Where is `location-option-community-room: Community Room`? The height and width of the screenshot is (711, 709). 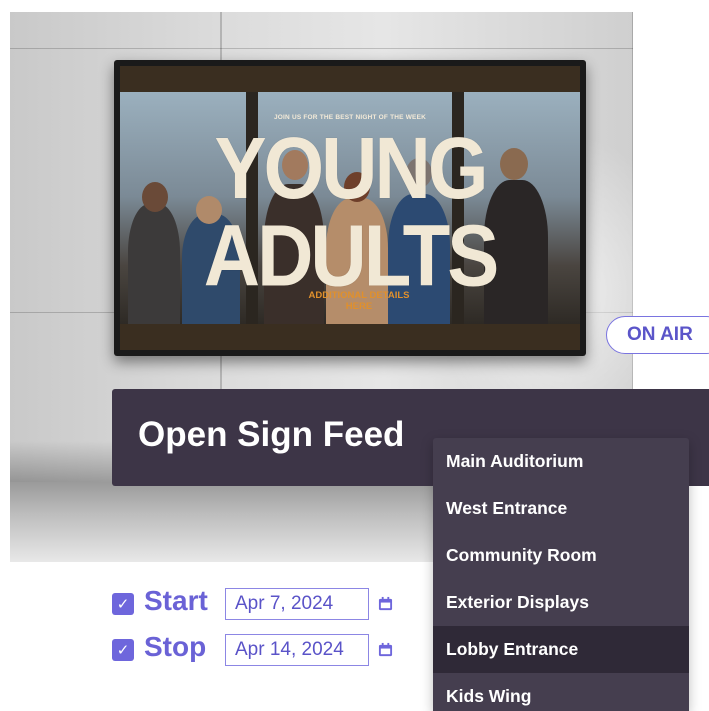
location-option-community-room: Community Room is located at coordinates (561, 555).